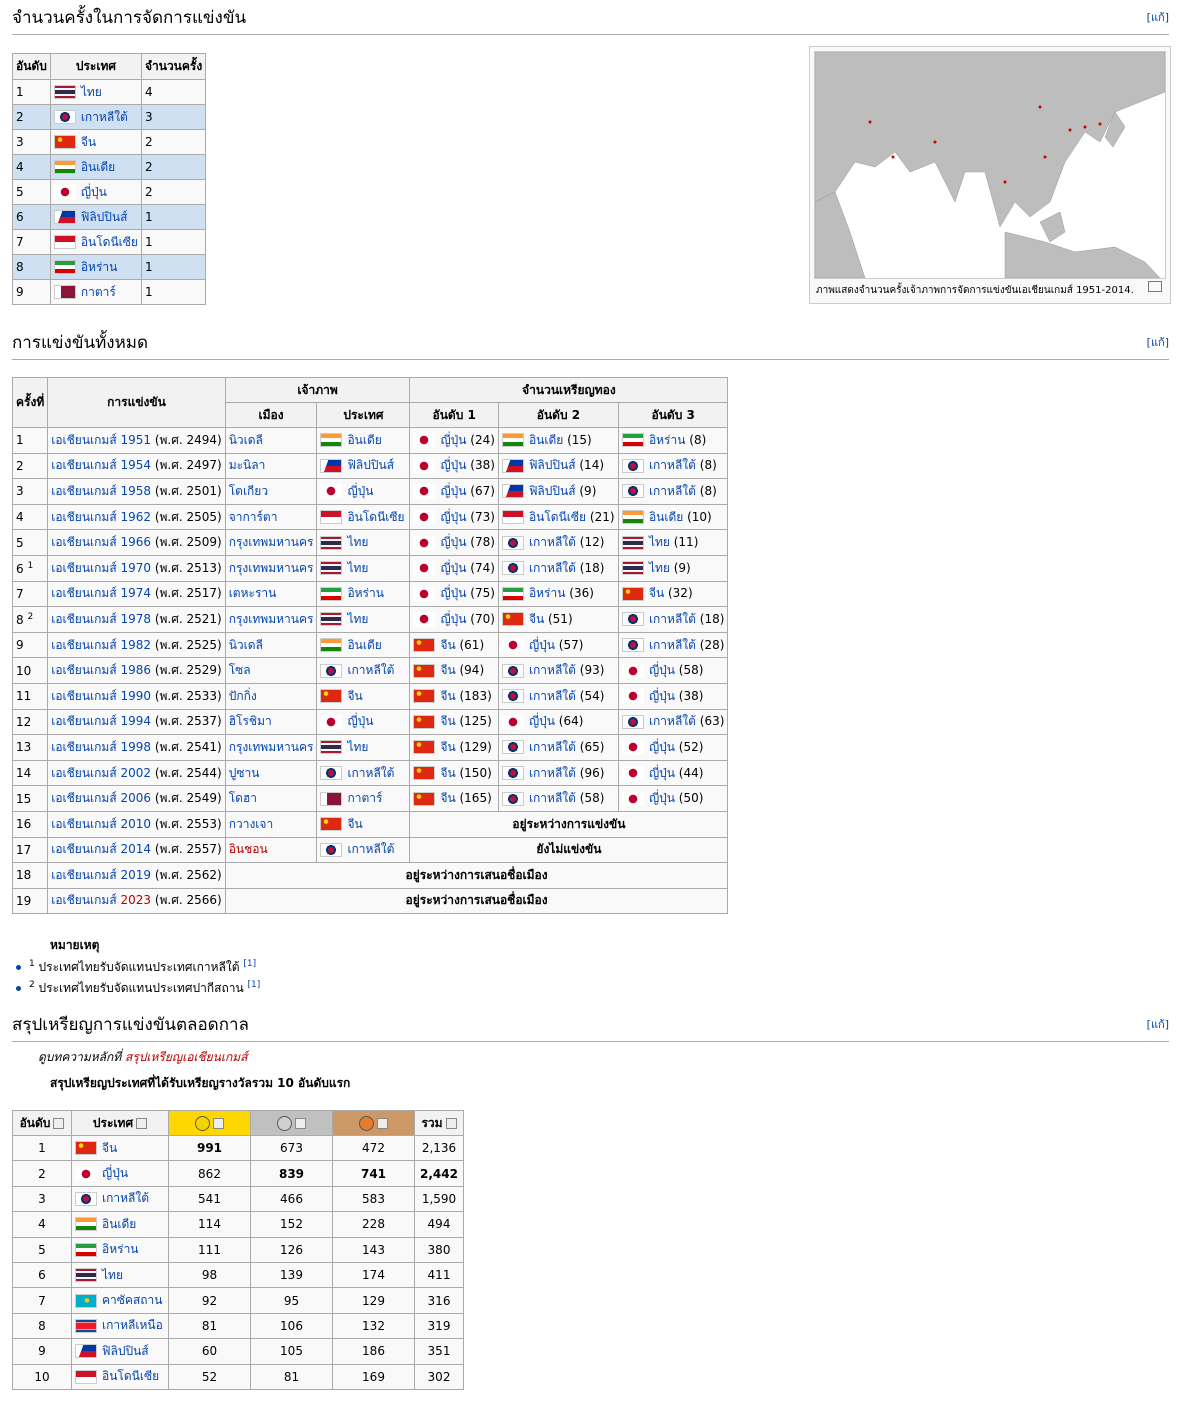 The width and height of the screenshot is (1180, 1407). What do you see at coordinates (373, 1123) in the screenshot?
I see `col-header-bronze` at bounding box center [373, 1123].